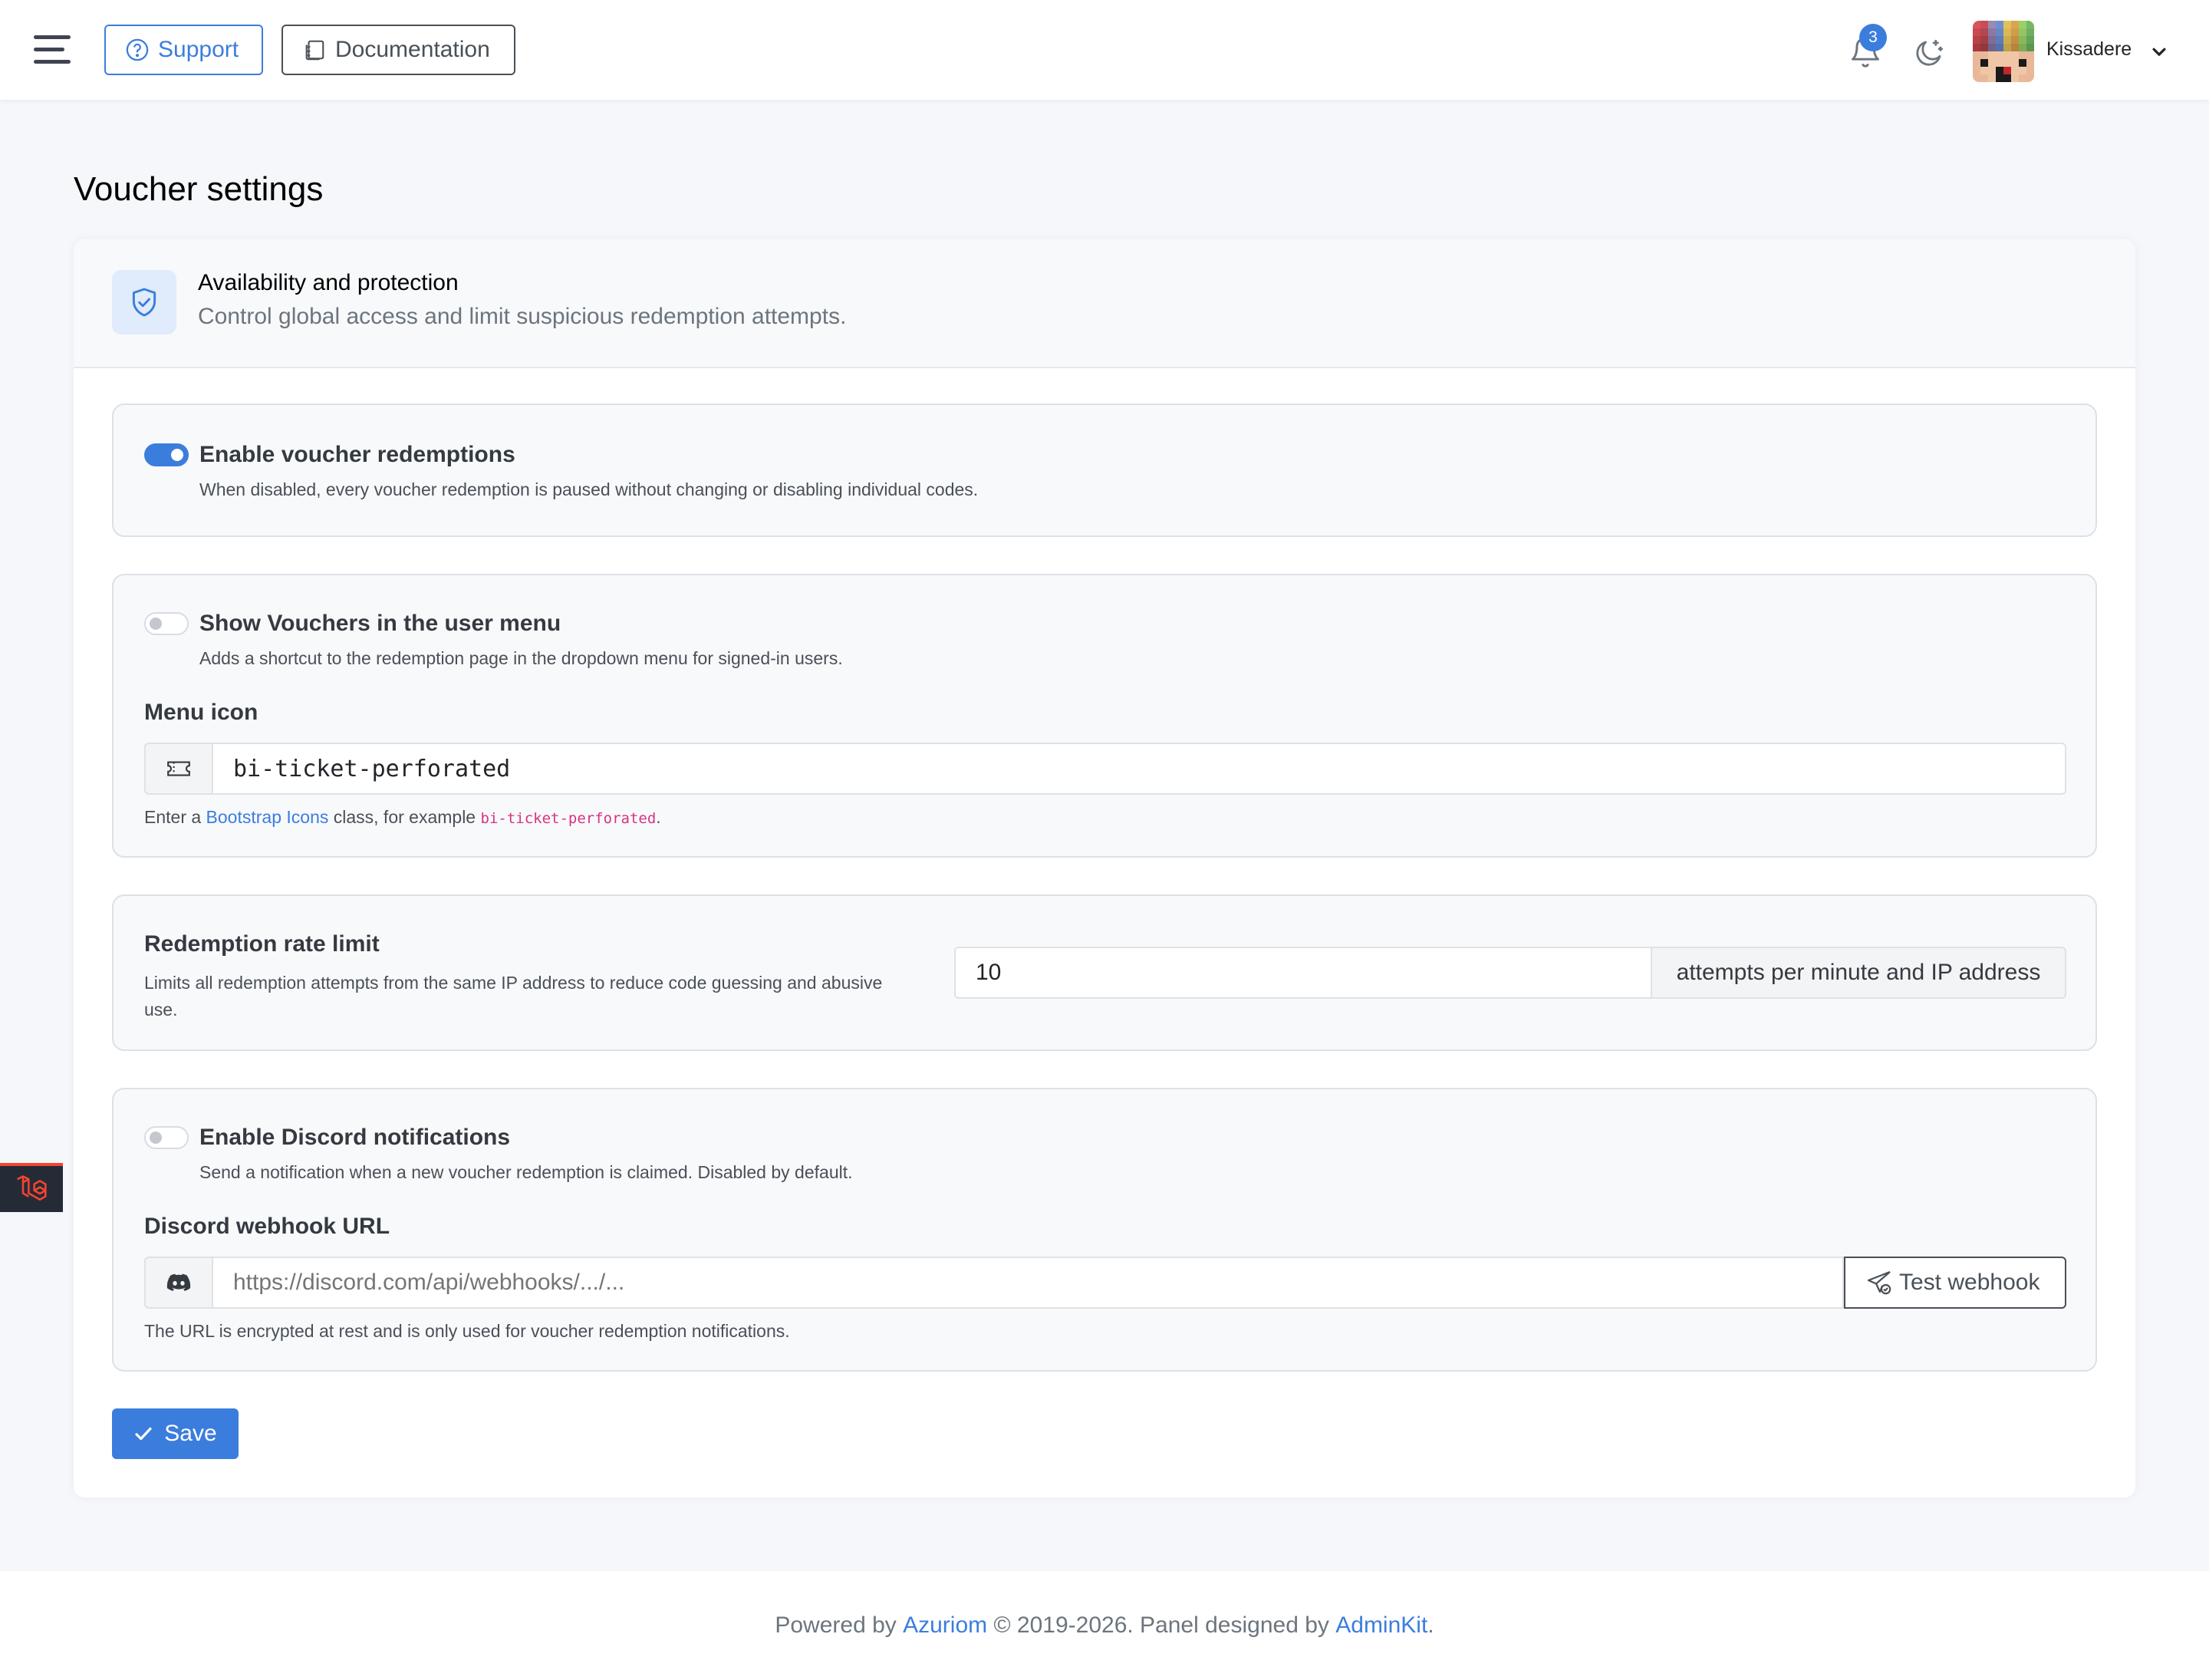  I want to click on menu-icon-input, so click(1139, 769).